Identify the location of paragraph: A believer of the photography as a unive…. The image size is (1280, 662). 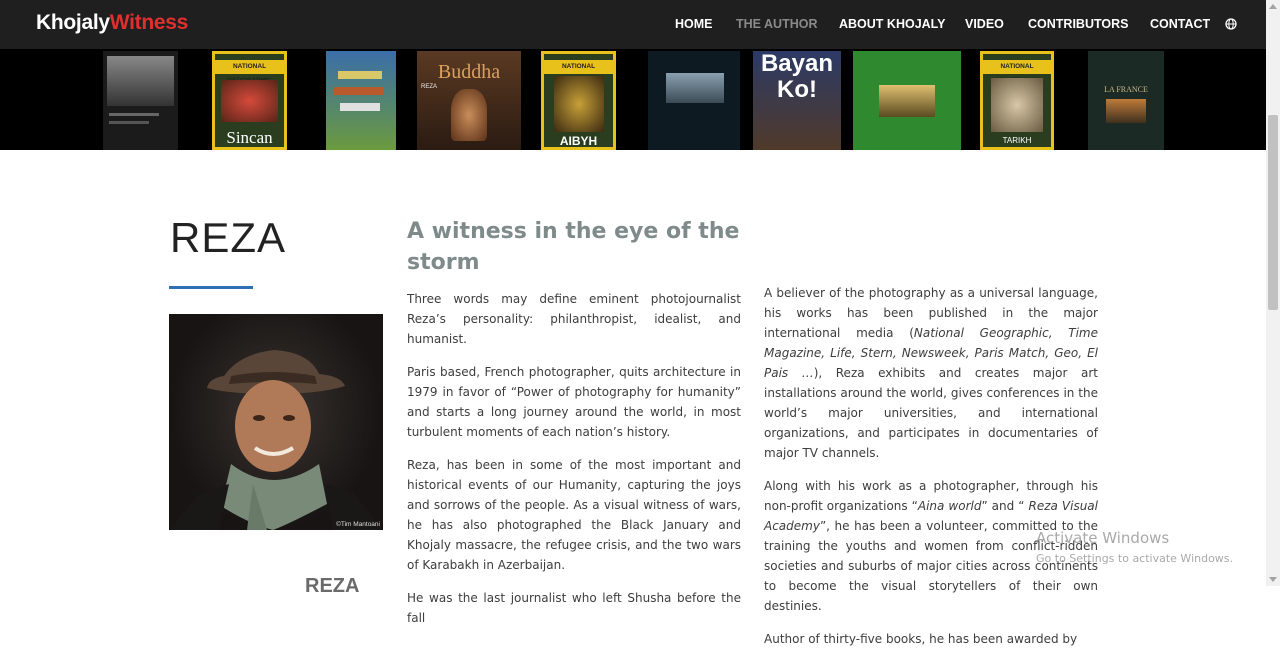
(931, 373).